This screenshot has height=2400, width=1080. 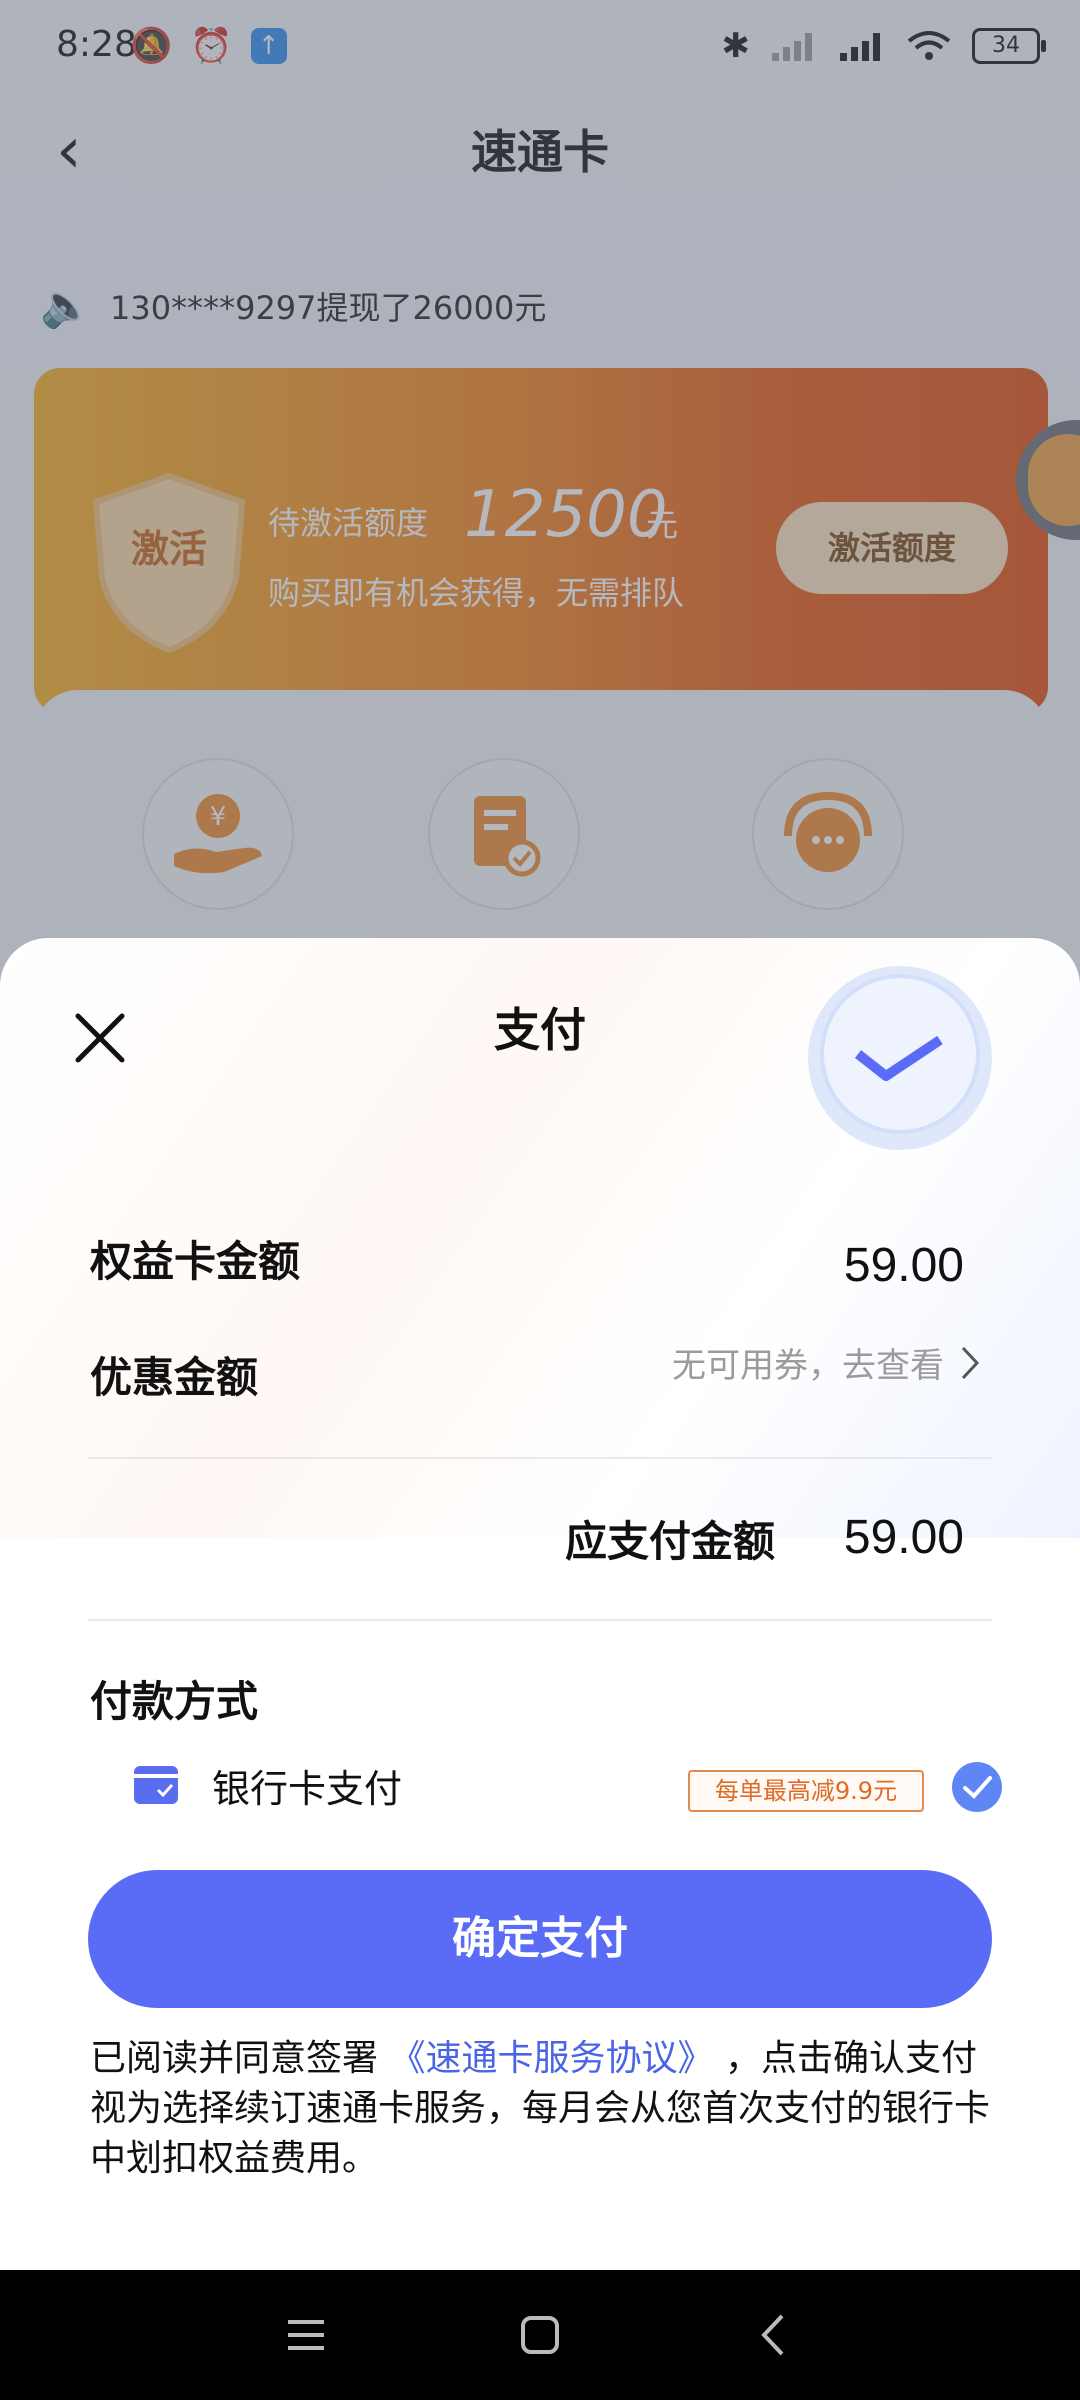 I want to click on card-amount-label: 权益卡金额, so click(x=195, y=1261).